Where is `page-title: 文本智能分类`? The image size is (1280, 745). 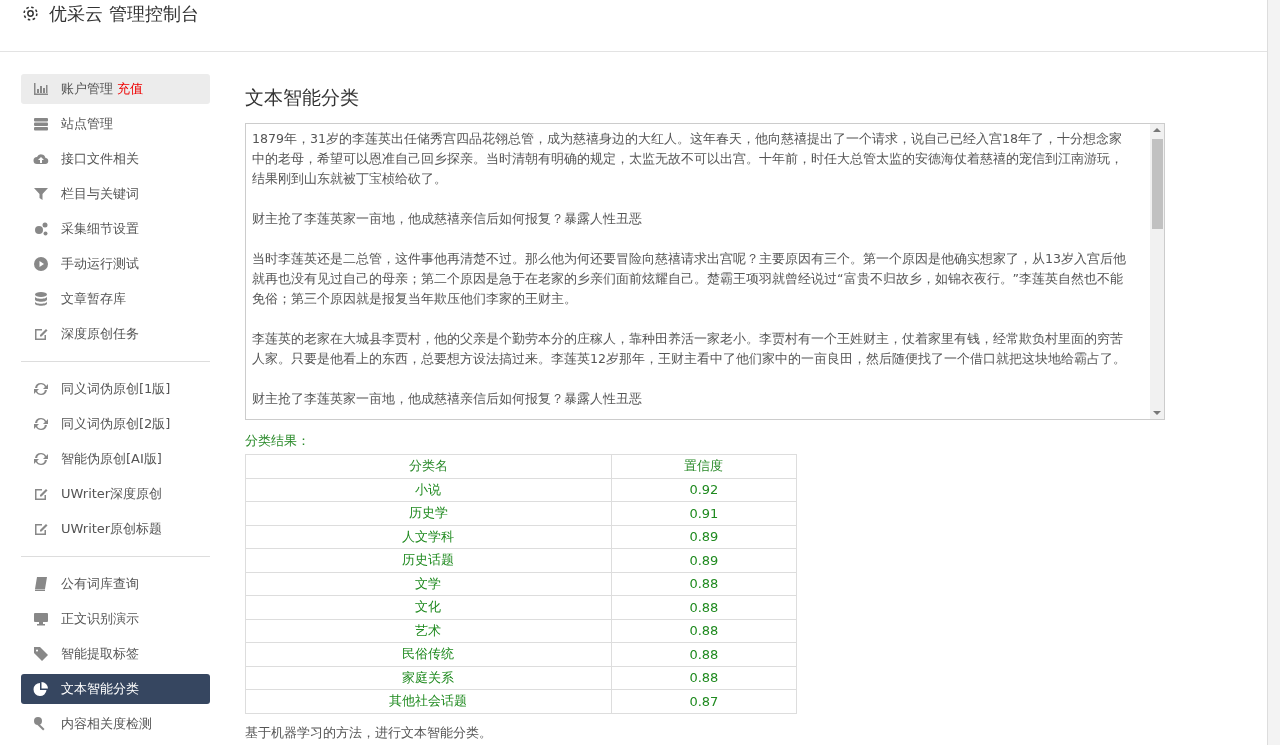
page-title: 文本智能分类 is located at coordinates (302, 97).